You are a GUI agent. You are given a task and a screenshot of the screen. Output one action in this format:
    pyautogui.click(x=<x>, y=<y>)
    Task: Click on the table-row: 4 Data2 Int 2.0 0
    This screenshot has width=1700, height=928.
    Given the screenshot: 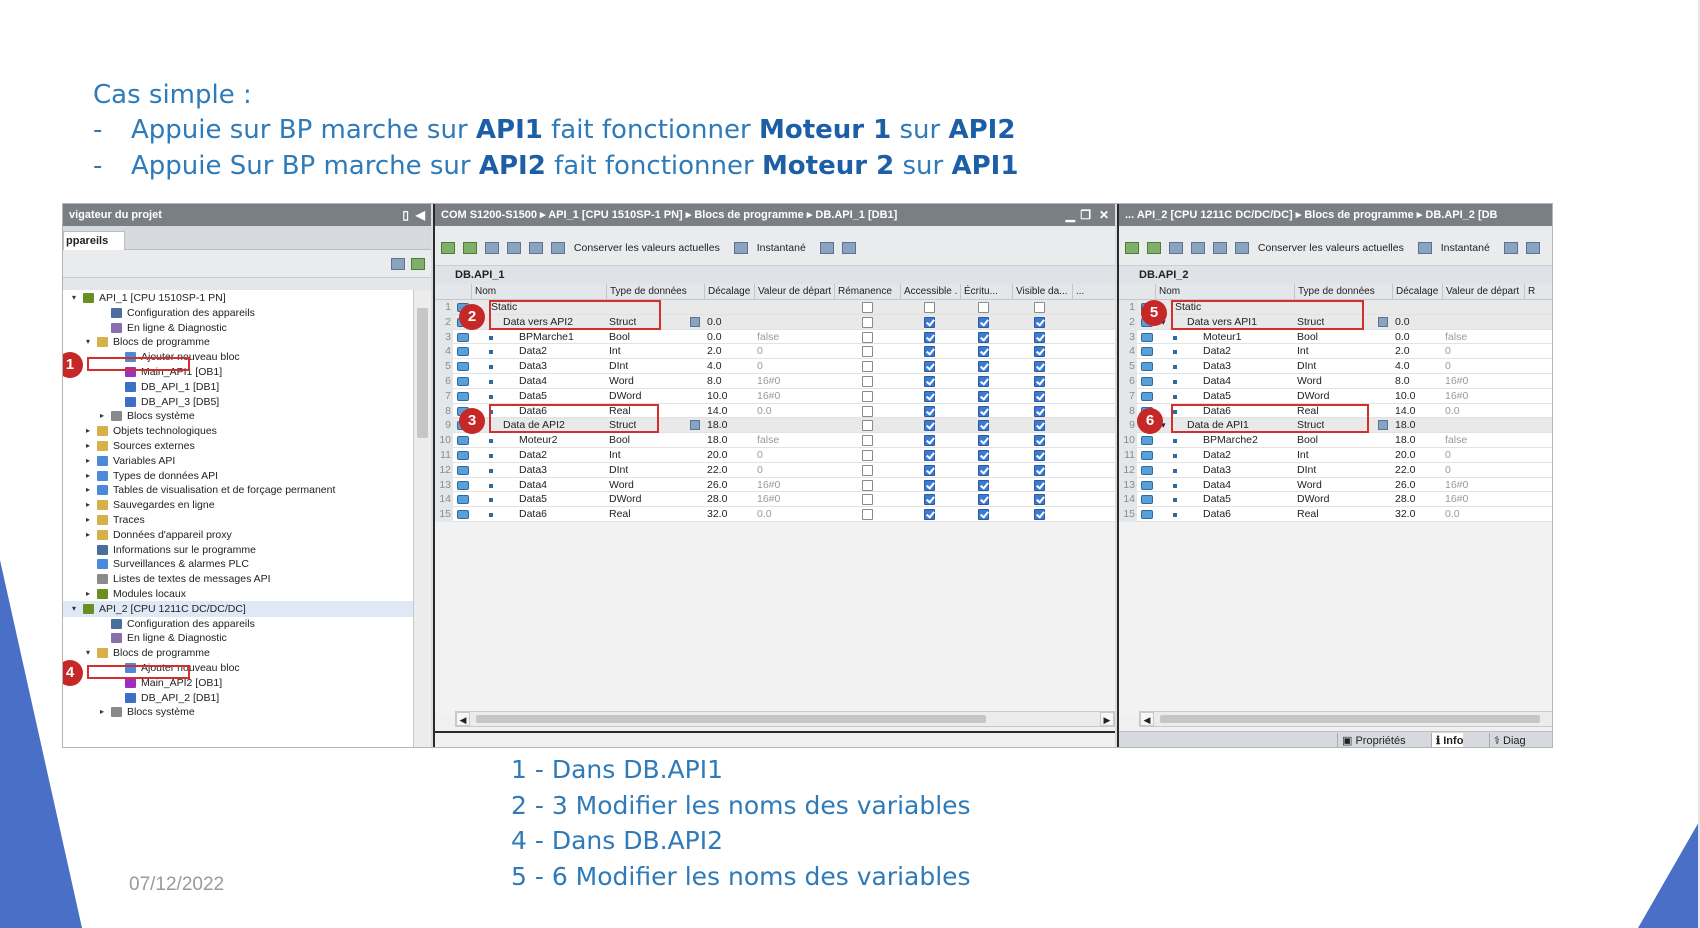 What is the action you would take?
    pyautogui.click(x=1335, y=352)
    